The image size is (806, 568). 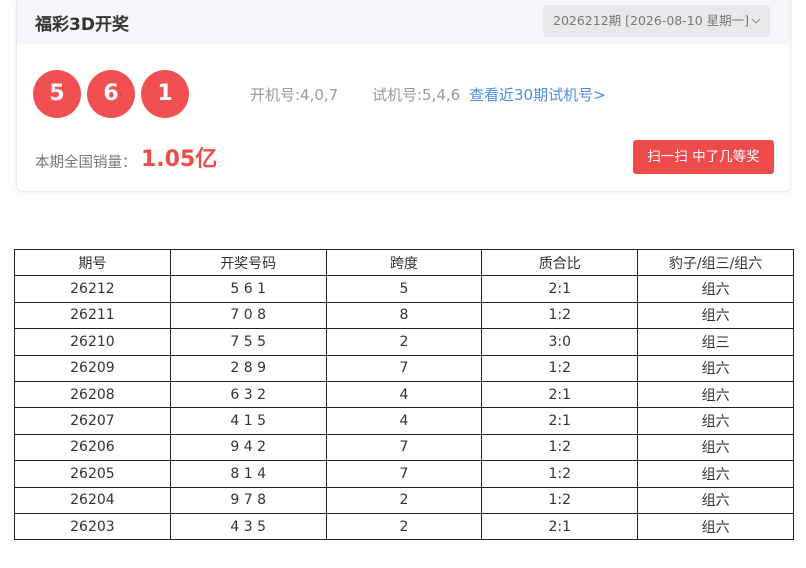 I want to click on winning-ball: 1, so click(x=165, y=94).